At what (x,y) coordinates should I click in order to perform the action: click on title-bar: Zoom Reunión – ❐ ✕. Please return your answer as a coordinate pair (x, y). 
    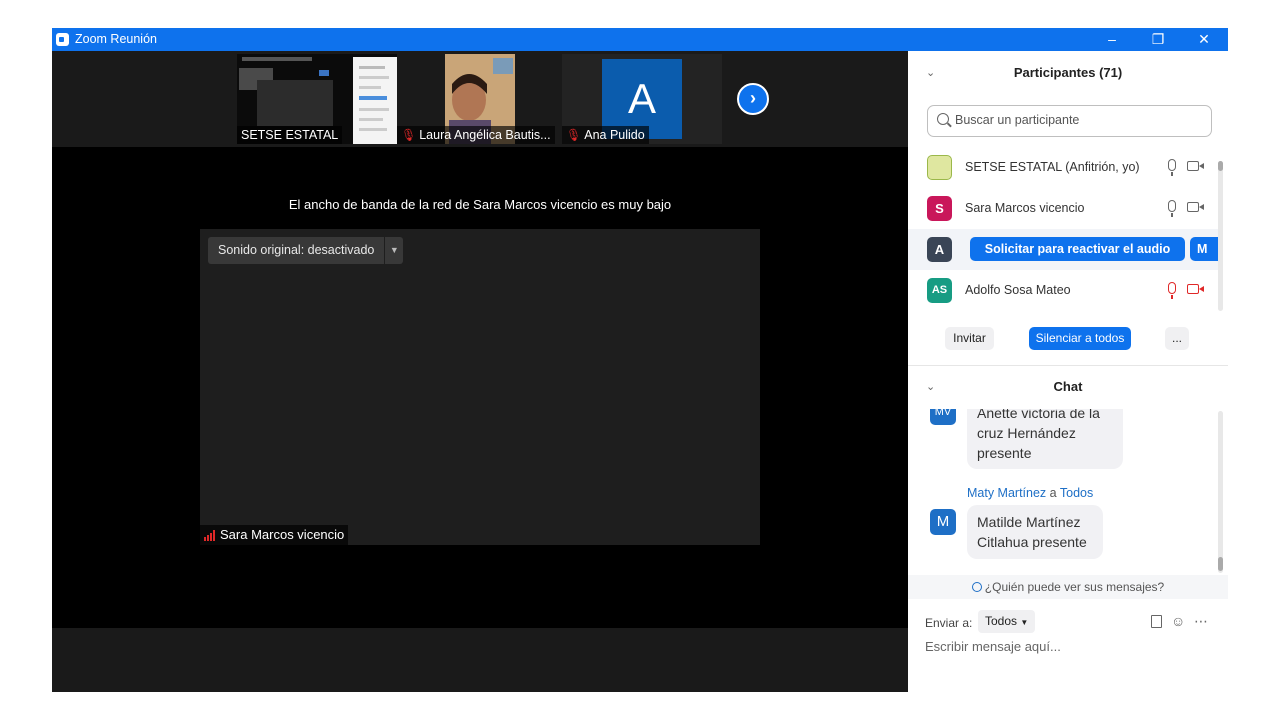
    Looking at the image, I should click on (640, 39).